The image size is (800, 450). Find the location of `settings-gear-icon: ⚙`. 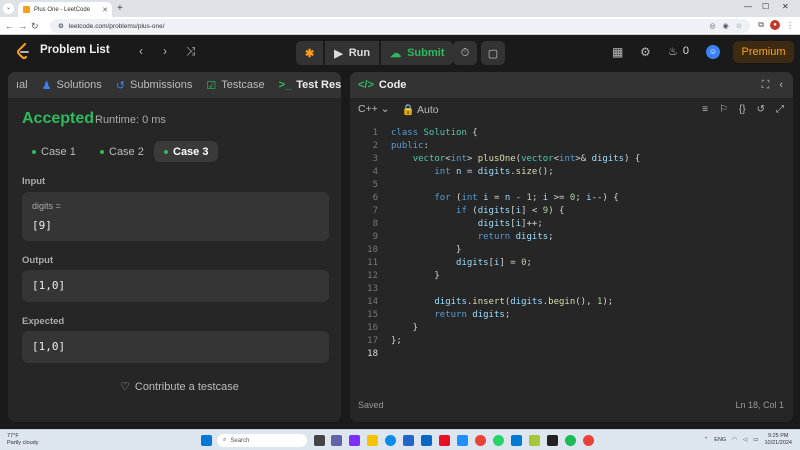

settings-gear-icon: ⚙ is located at coordinates (645, 52).